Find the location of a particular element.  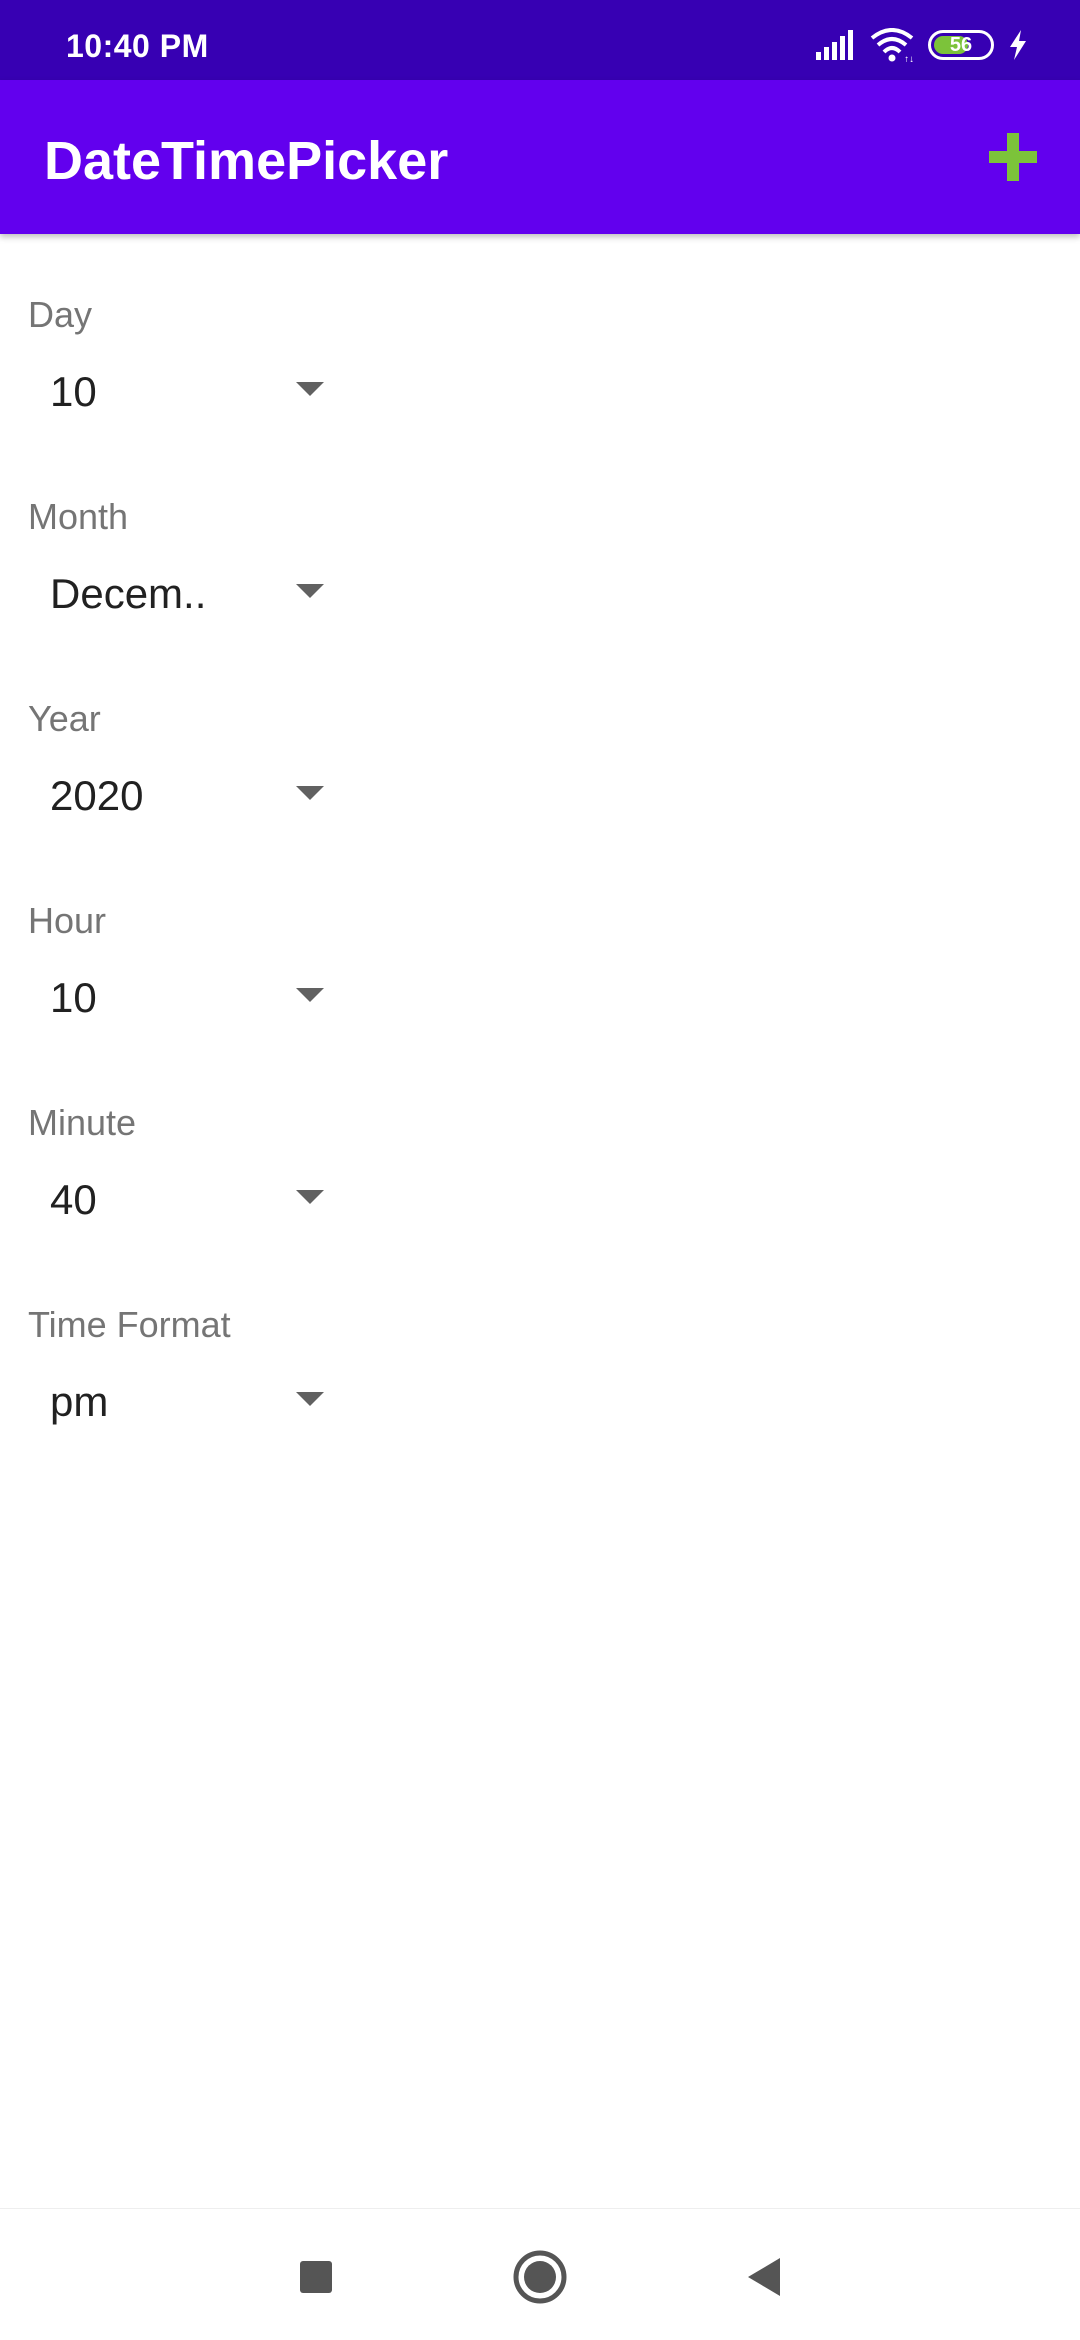

day-value: 10 is located at coordinates (73, 391).